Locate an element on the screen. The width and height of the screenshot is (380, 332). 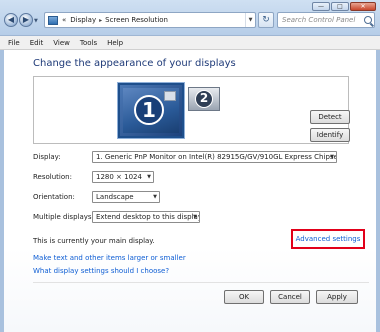
multiple-displays-select-value: Extend desktop to this display is located at coordinates (148, 217).